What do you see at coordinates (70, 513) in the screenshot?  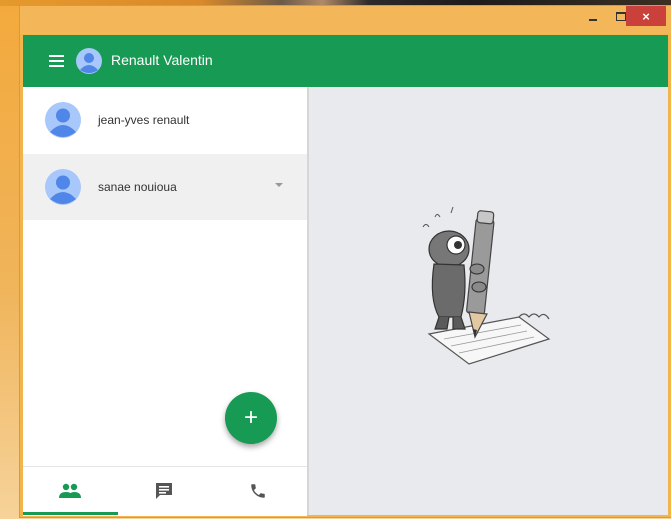 I see `active-tab-indicator` at bounding box center [70, 513].